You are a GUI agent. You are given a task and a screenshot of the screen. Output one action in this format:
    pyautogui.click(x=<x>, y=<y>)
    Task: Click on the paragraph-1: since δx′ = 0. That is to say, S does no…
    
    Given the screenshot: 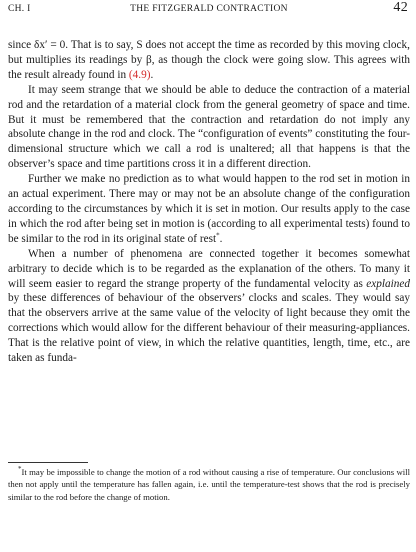 What is the action you would take?
    pyautogui.click(x=209, y=60)
    